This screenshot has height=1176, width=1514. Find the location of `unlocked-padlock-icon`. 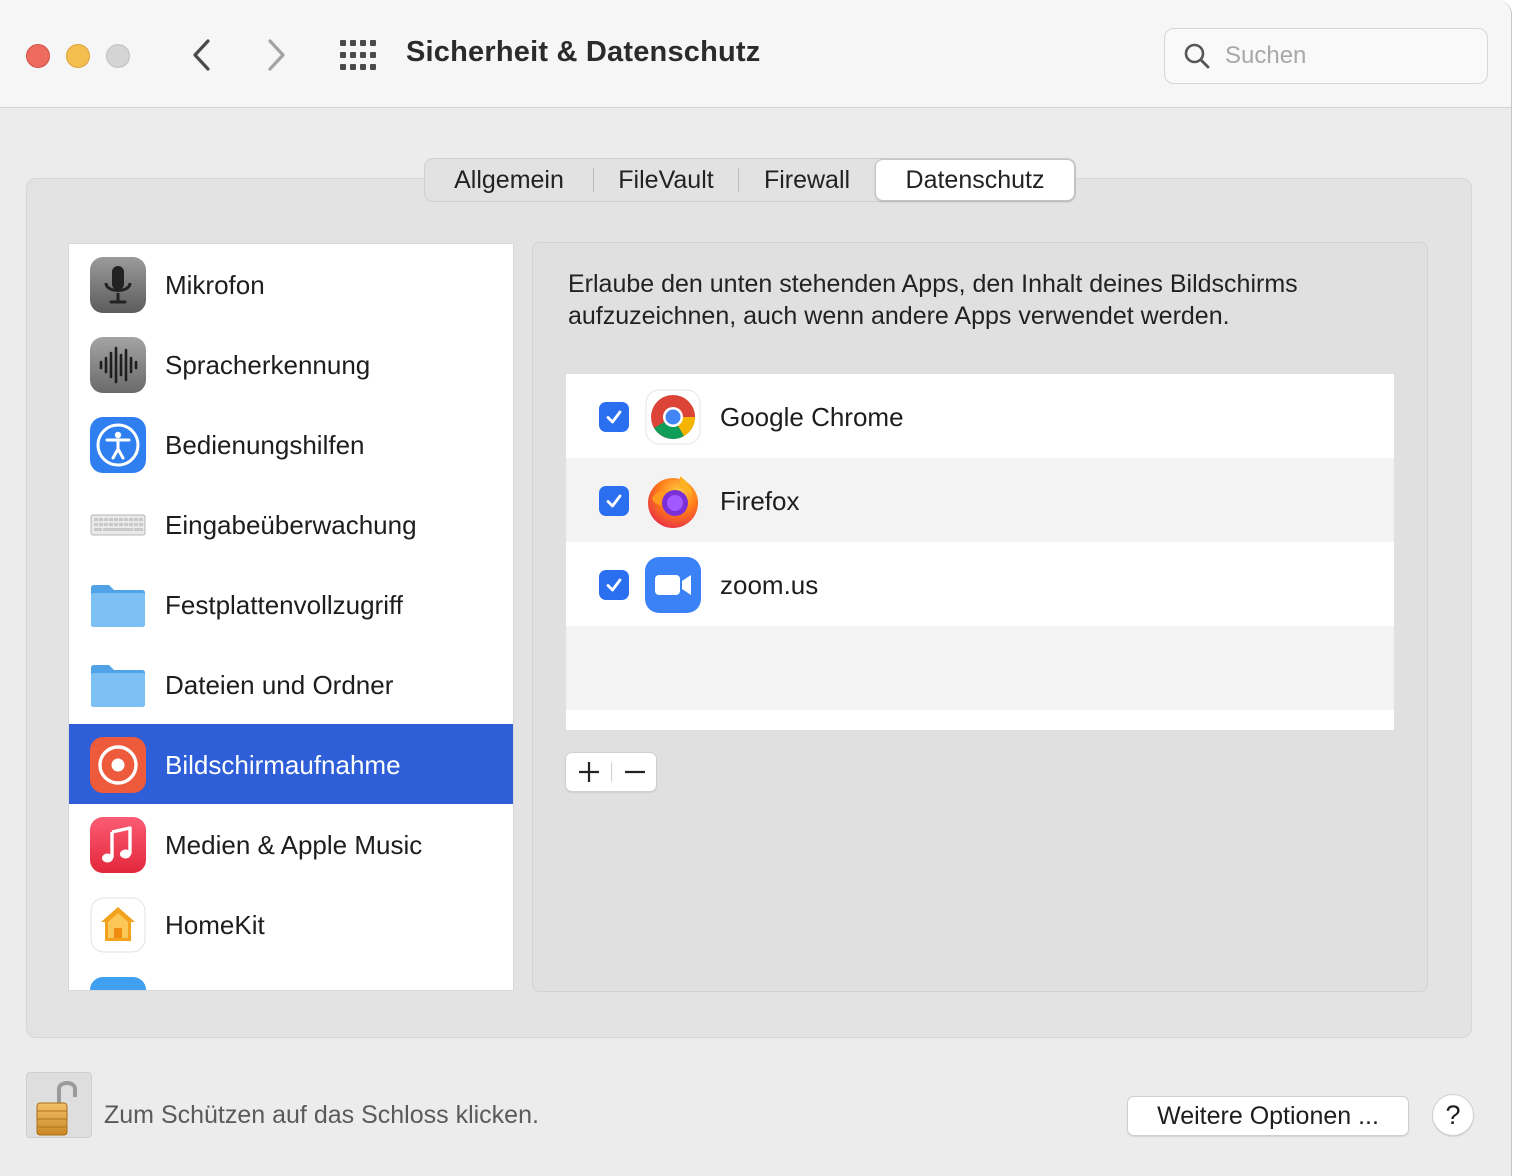

unlocked-padlock-icon is located at coordinates (56, 1108).